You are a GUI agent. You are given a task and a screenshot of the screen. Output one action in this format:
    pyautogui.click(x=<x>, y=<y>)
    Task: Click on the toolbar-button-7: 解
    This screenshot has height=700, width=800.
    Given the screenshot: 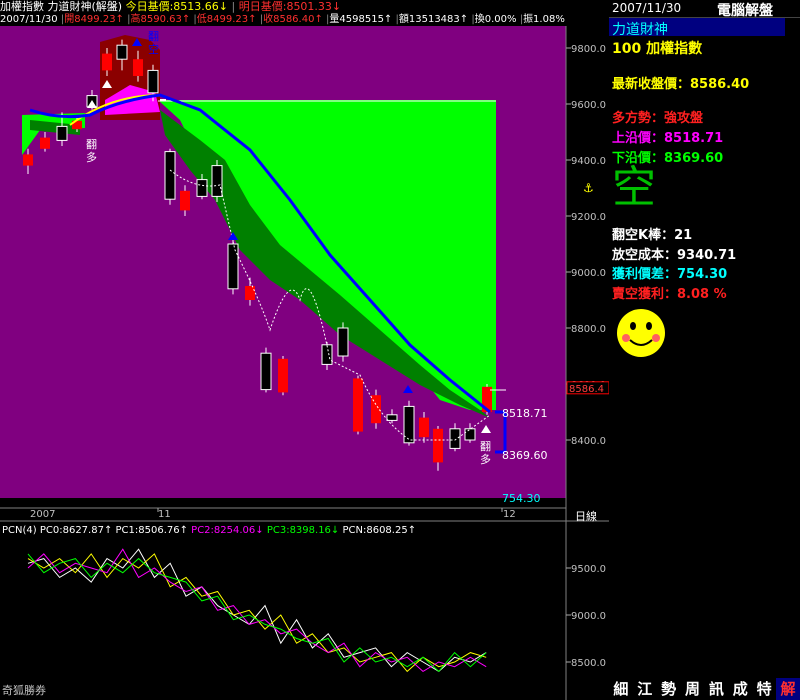 What is the action you would take?
    pyautogui.click(x=788, y=689)
    